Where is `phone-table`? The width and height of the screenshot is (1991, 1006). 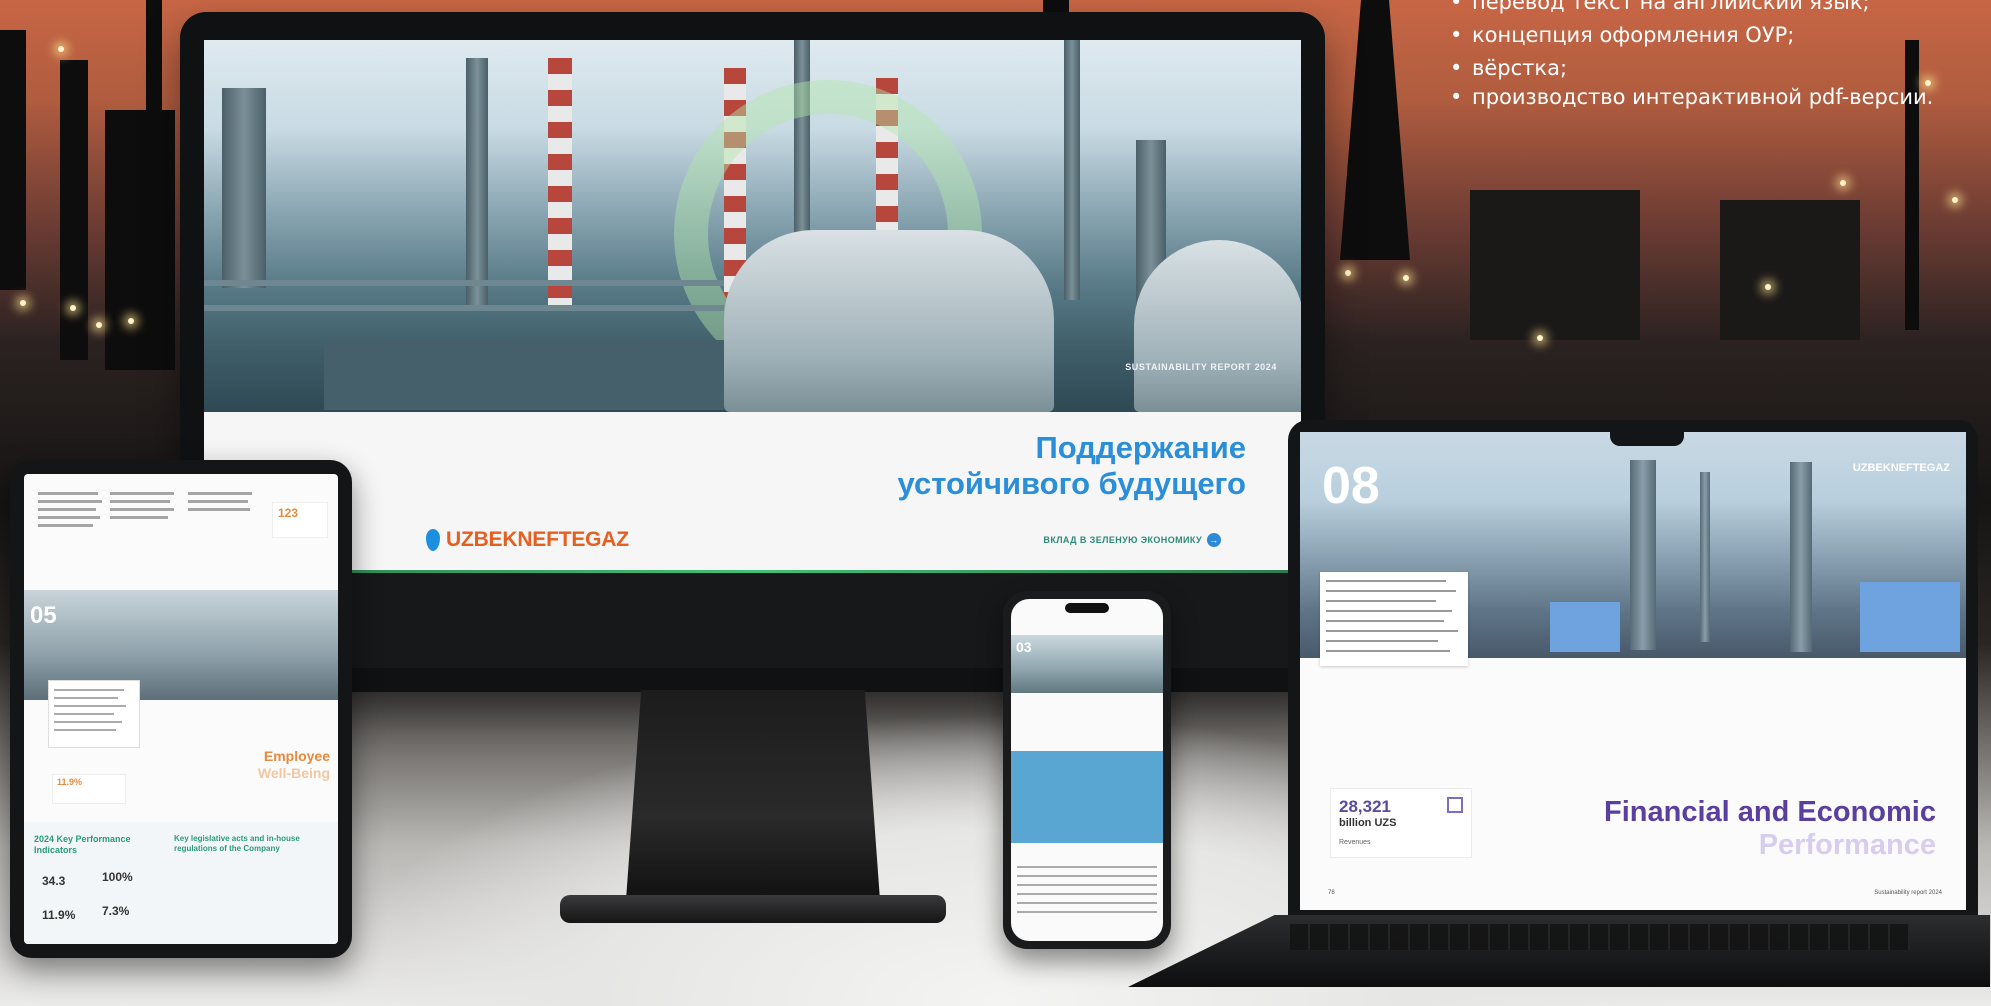
phone-table is located at coordinates (1087, 895).